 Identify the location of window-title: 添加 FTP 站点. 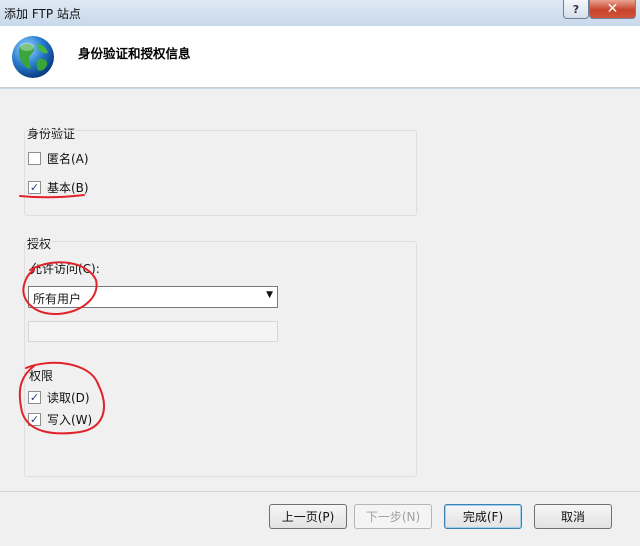
(42, 14).